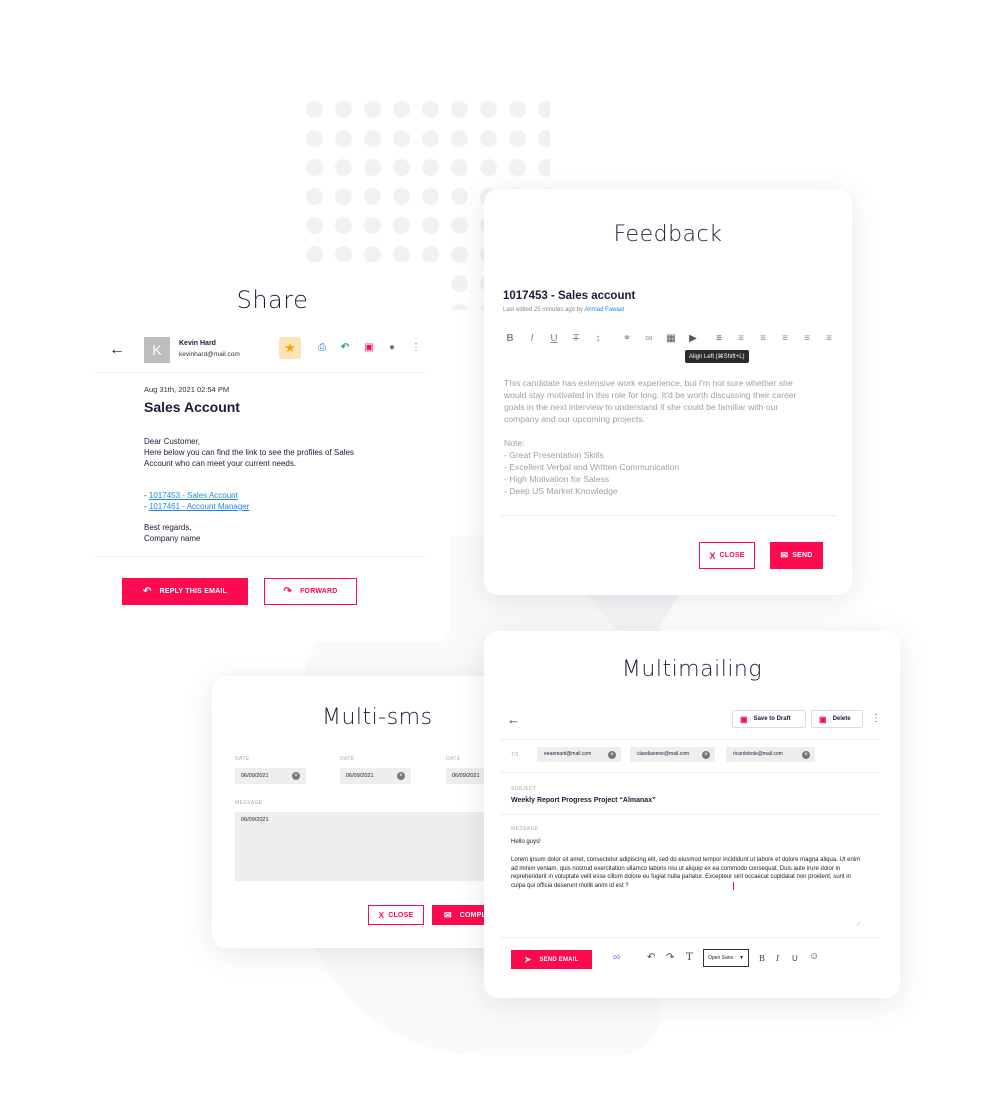  Describe the element at coordinates (627, 339) in the screenshot. I see `link-icon: ⚭` at that location.